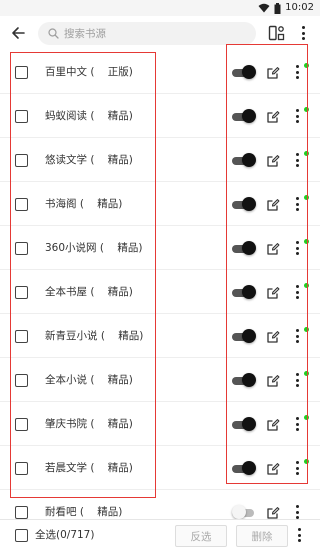 Image resolution: width=320 pixels, height=550 pixels. Describe the element at coordinates (160, 248) in the screenshot. I see `source-row: 360小说网 ( 精品)` at that location.